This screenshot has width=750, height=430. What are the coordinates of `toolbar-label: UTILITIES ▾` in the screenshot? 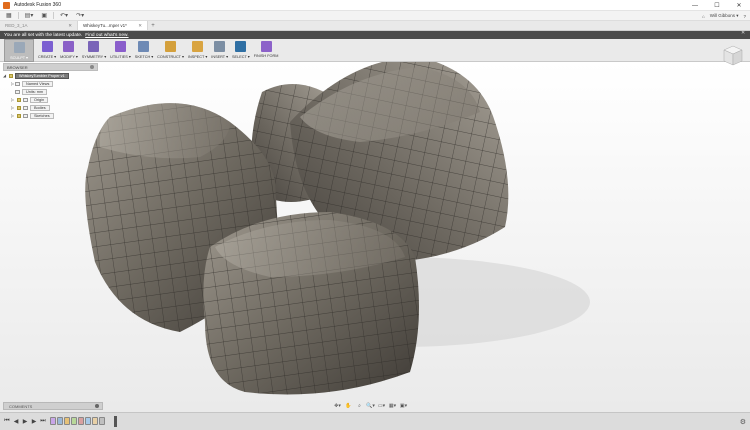 It's located at (120, 57).